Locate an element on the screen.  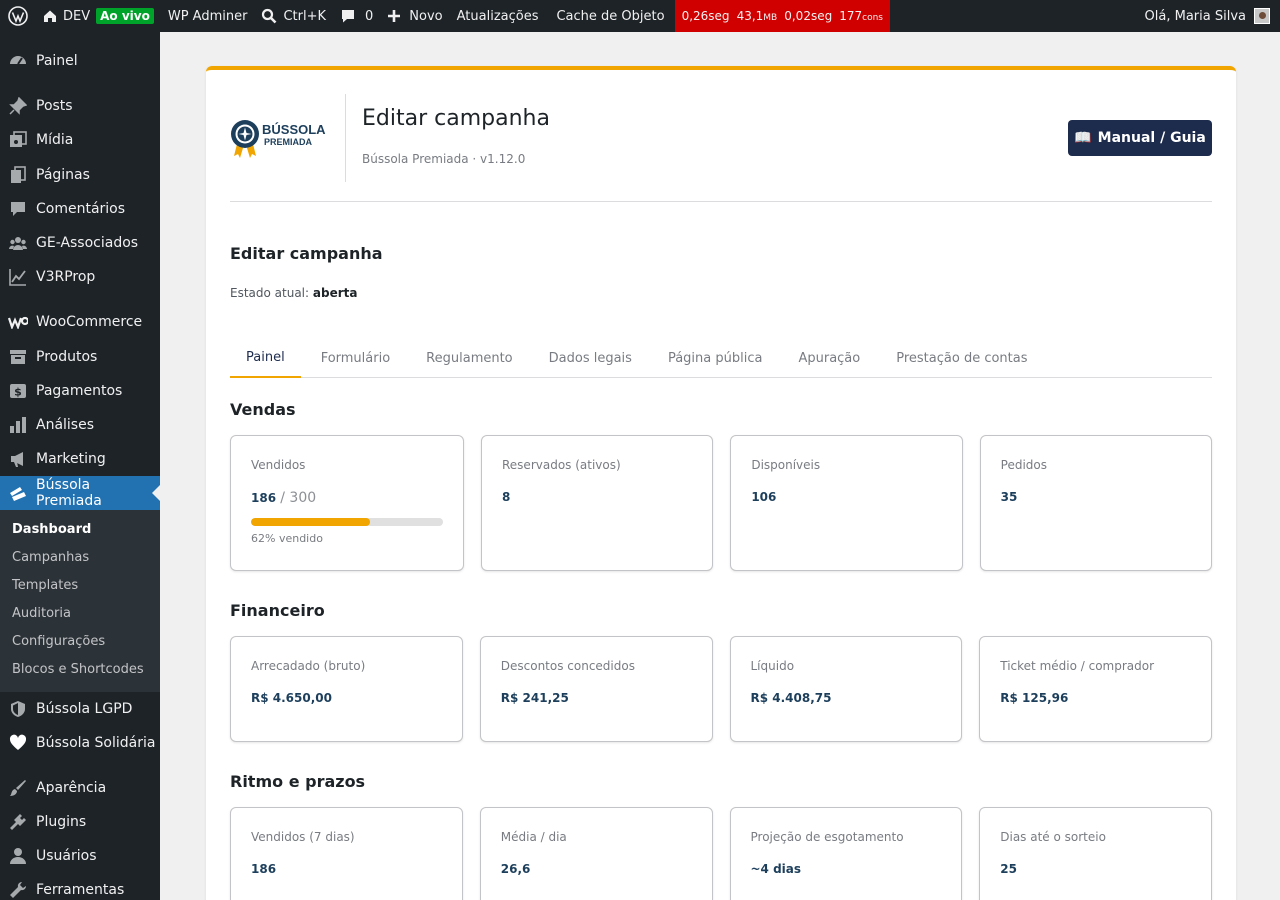
submenu-item-configuracoes: Configurações is located at coordinates (80, 641).